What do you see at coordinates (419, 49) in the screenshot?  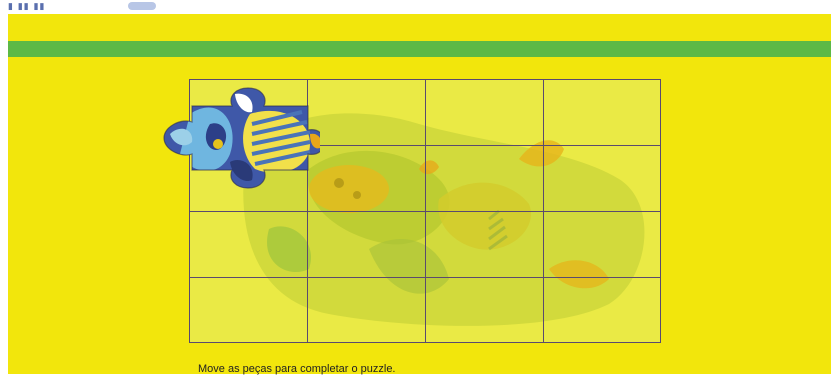 I see `header-band` at bounding box center [419, 49].